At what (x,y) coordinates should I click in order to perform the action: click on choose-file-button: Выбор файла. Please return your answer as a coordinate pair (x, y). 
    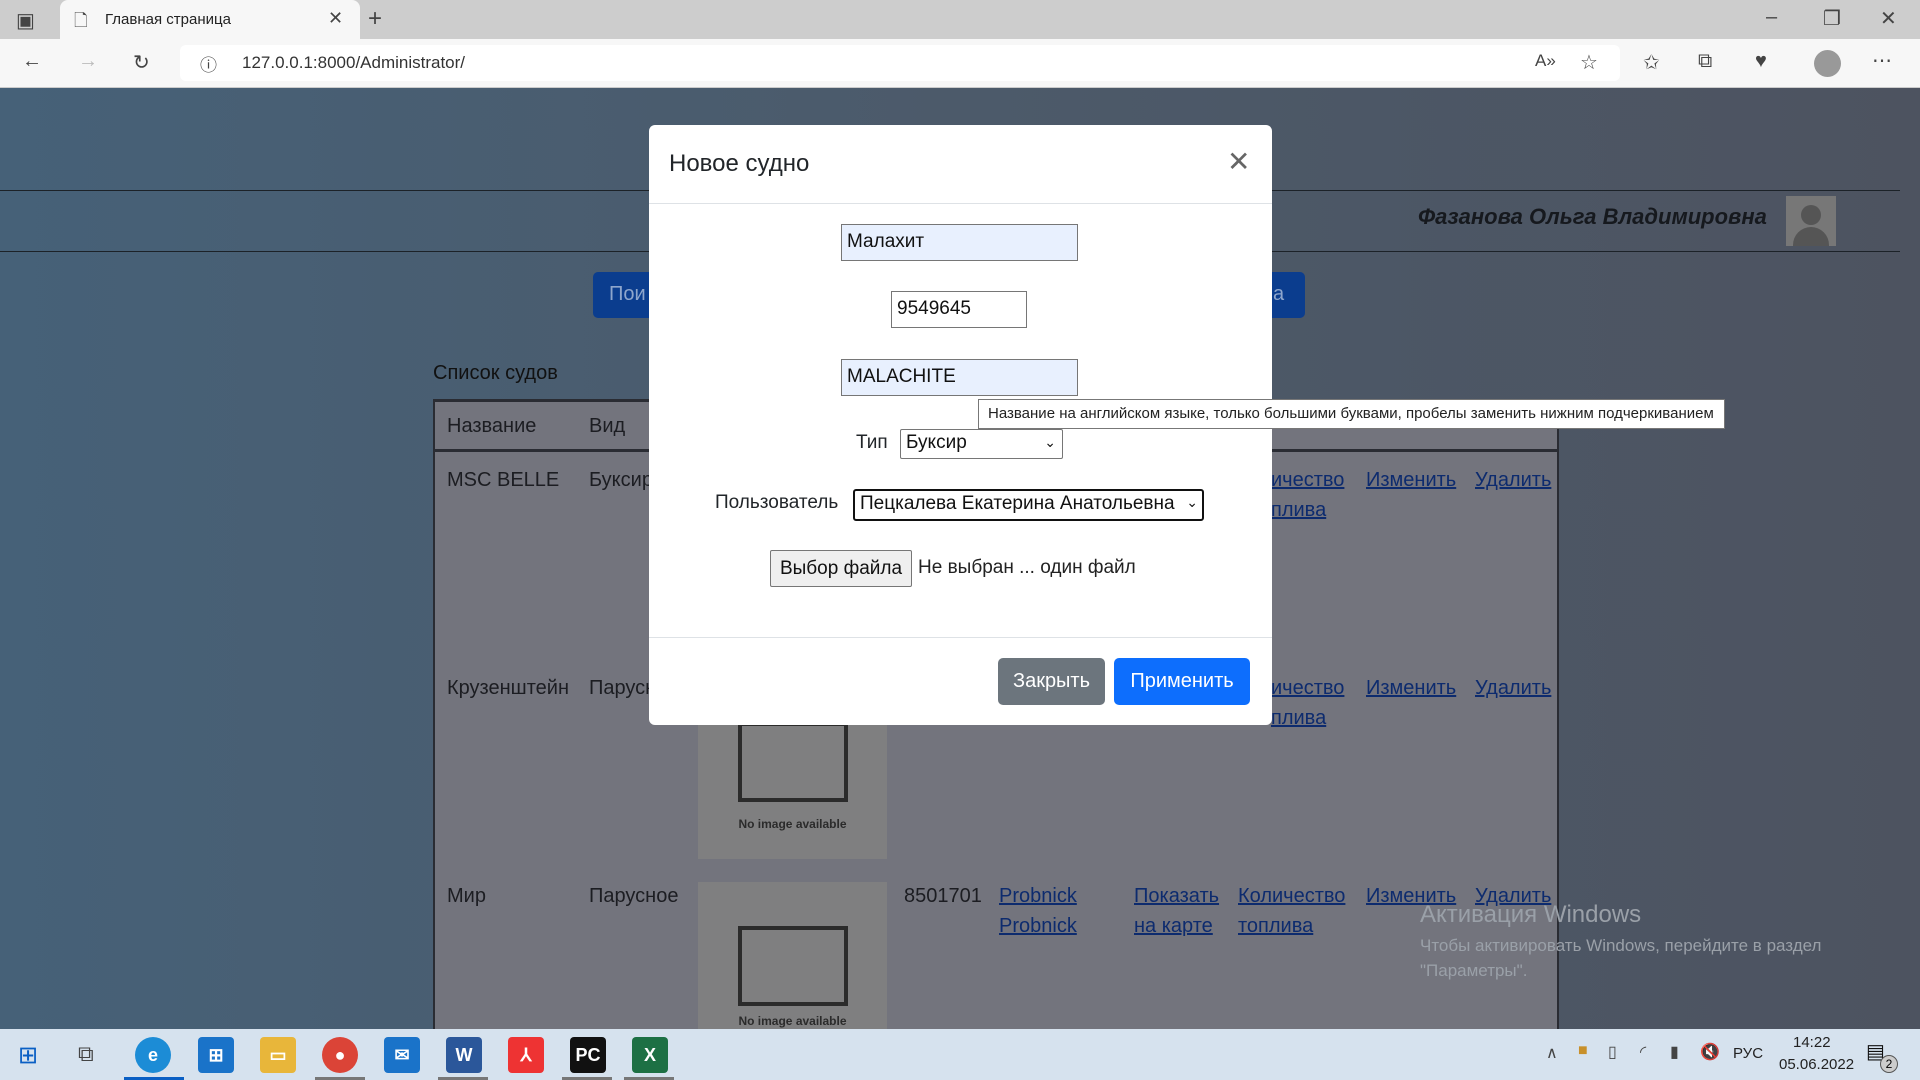
    Looking at the image, I should click on (841, 568).